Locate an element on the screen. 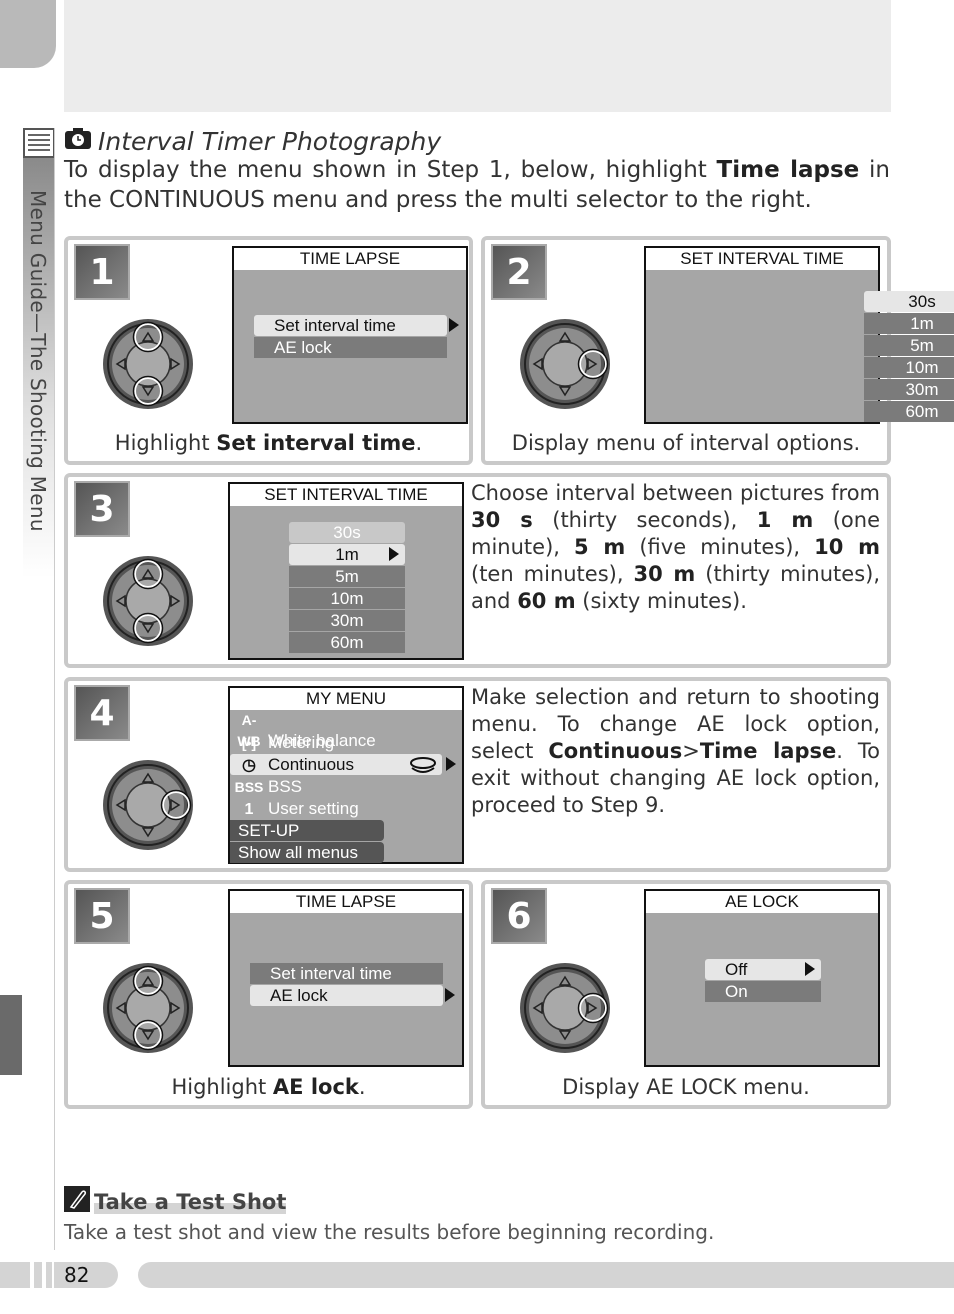  step-caption: Display menu of interval options. is located at coordinates (686, 443).